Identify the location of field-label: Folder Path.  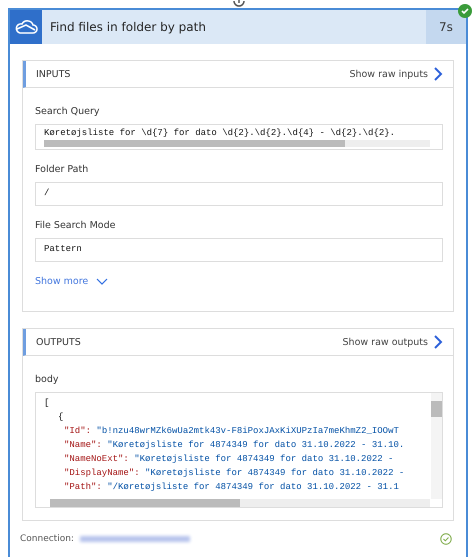
(62, 169).